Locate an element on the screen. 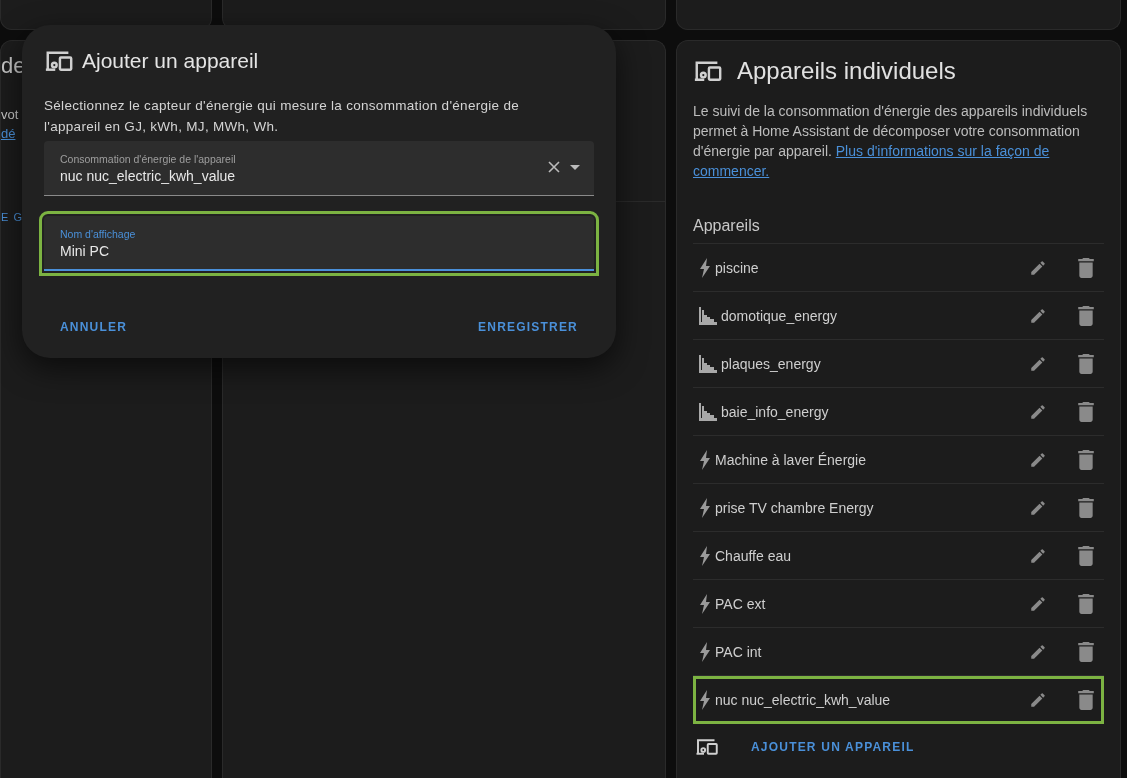  field-label: Consommation d'énergie de l'appareil is located at coordinates (148, 159).